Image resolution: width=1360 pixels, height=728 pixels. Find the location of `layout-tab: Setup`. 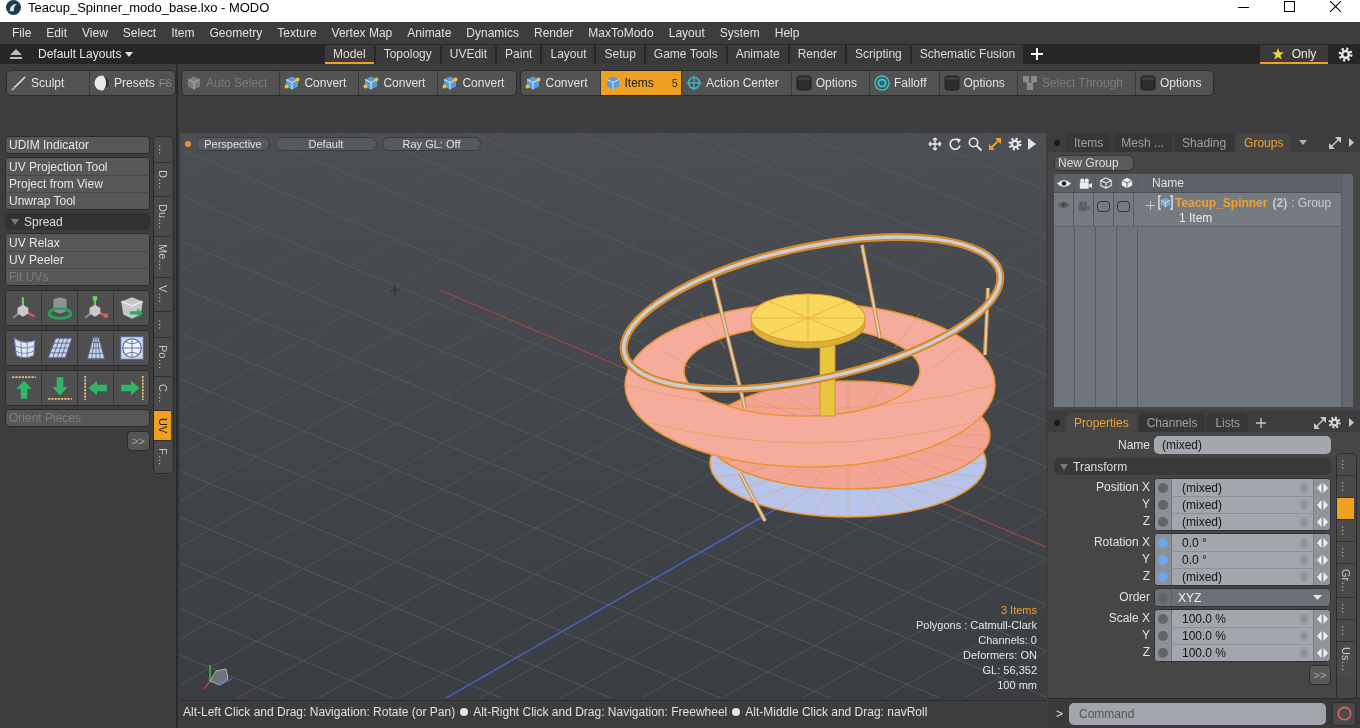

layout-tab: Setup is located at coordinates (620, 54).